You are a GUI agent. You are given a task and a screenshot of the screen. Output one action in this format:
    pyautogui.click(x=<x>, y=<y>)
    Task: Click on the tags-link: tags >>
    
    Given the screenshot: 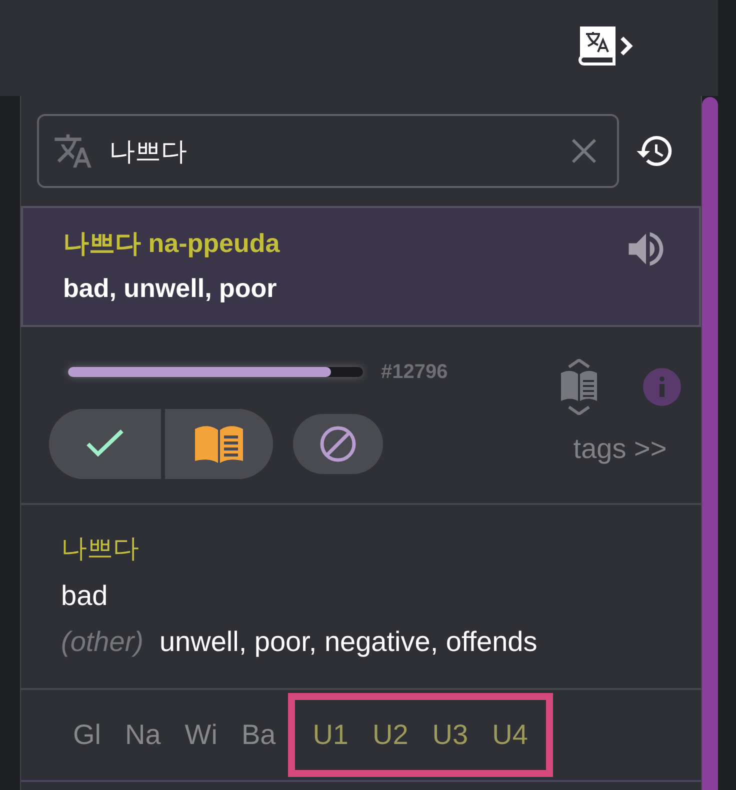 What is the action you would take?
    pyautogui.click(x=620, y=449)
    